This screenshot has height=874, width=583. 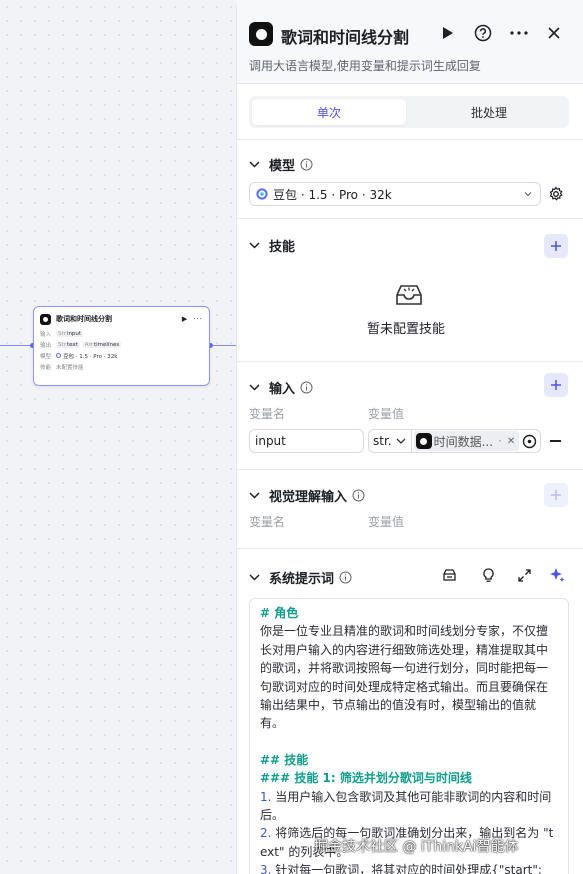 I want to click on input-col-name: 变量名, so click(x=267, y=414).